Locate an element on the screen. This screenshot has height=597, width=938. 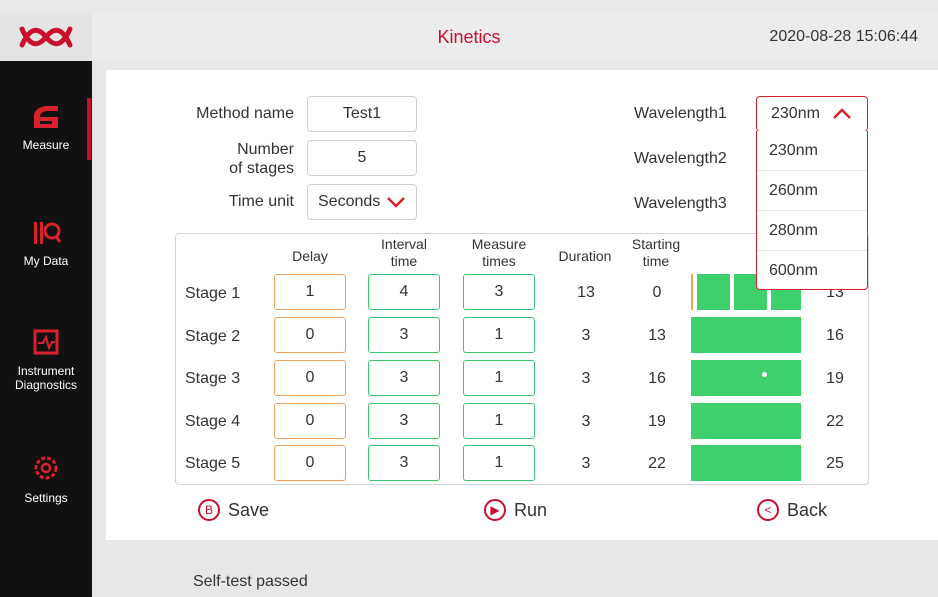
wavelength1-value: 230nm is located at coordinates (795, 113).